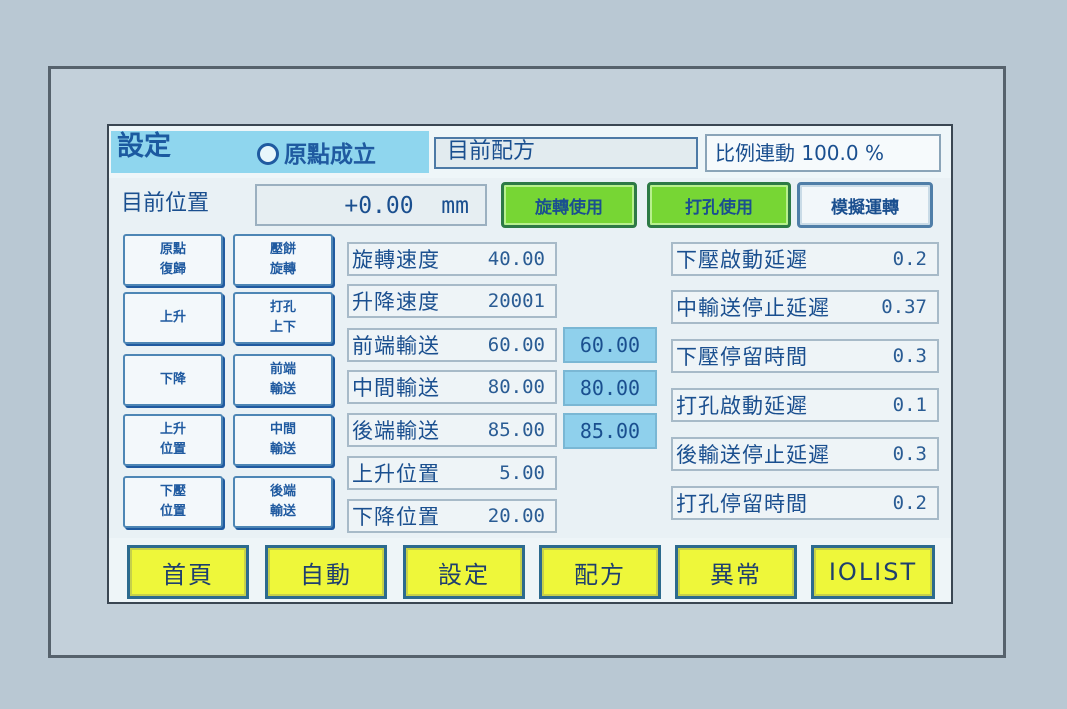  What do you see at coordinates (873, 572) in the screenshot?
I see `nav-iolist-button: IOLIST` at bounding box center [873, 572].